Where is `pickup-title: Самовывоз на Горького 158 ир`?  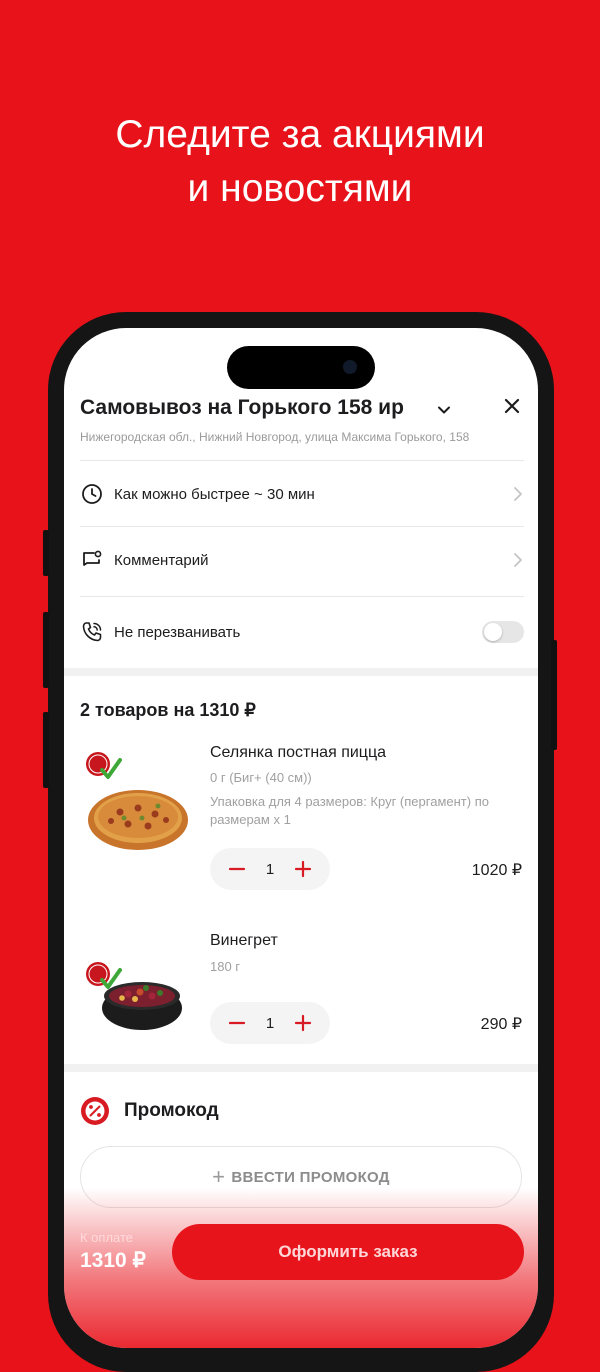
pickup-title: Самовывоз на Горького 158 ир is located at coordinates (242, 408).